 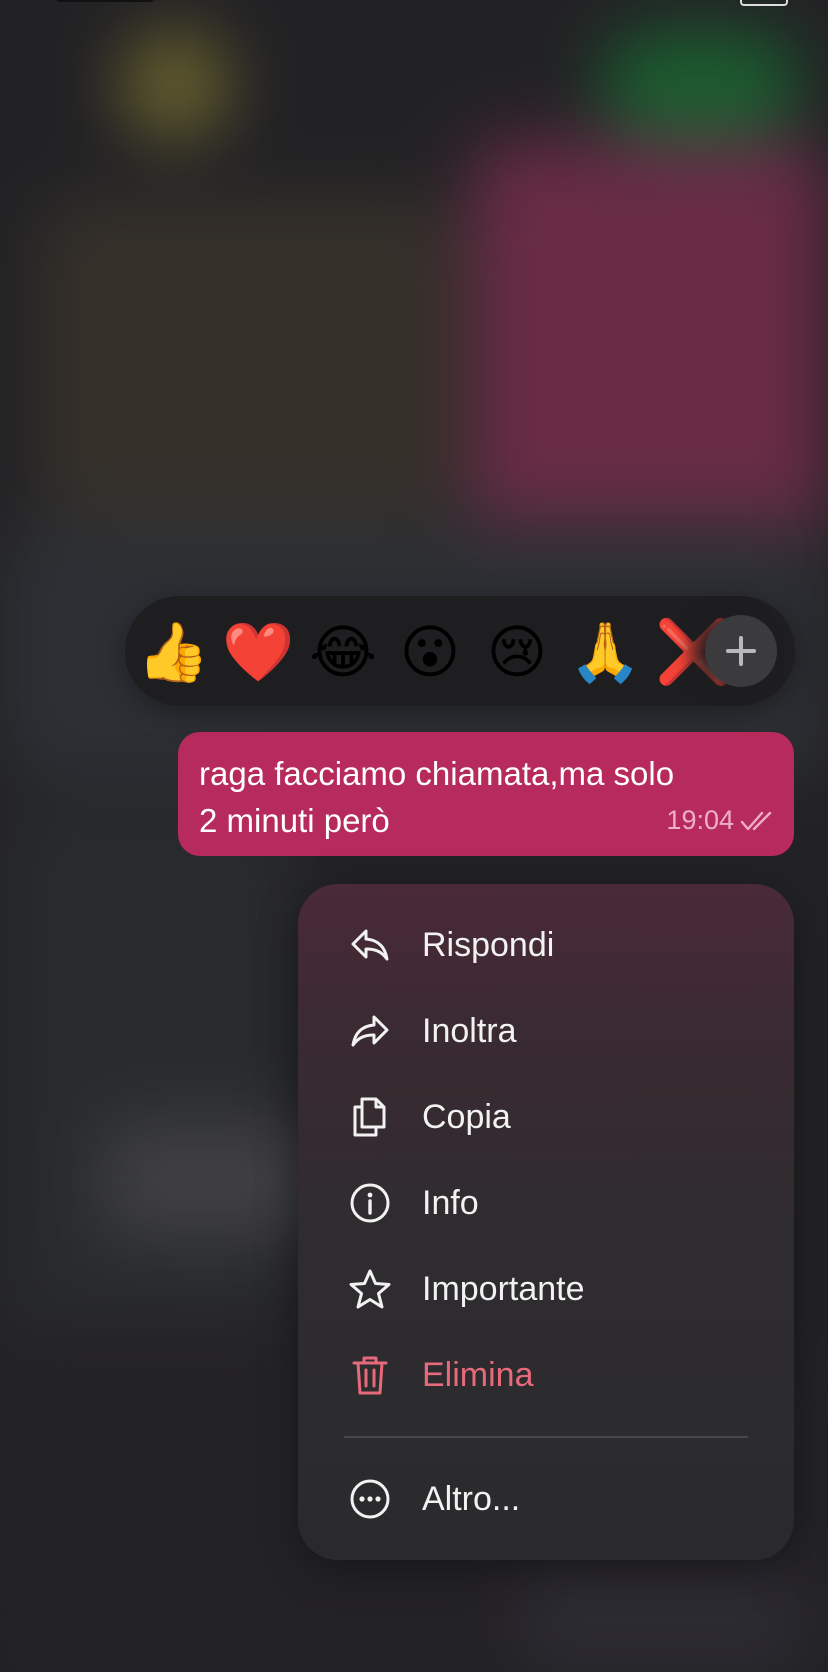 I want to click on info-icon, so click(x=370, y=1203).